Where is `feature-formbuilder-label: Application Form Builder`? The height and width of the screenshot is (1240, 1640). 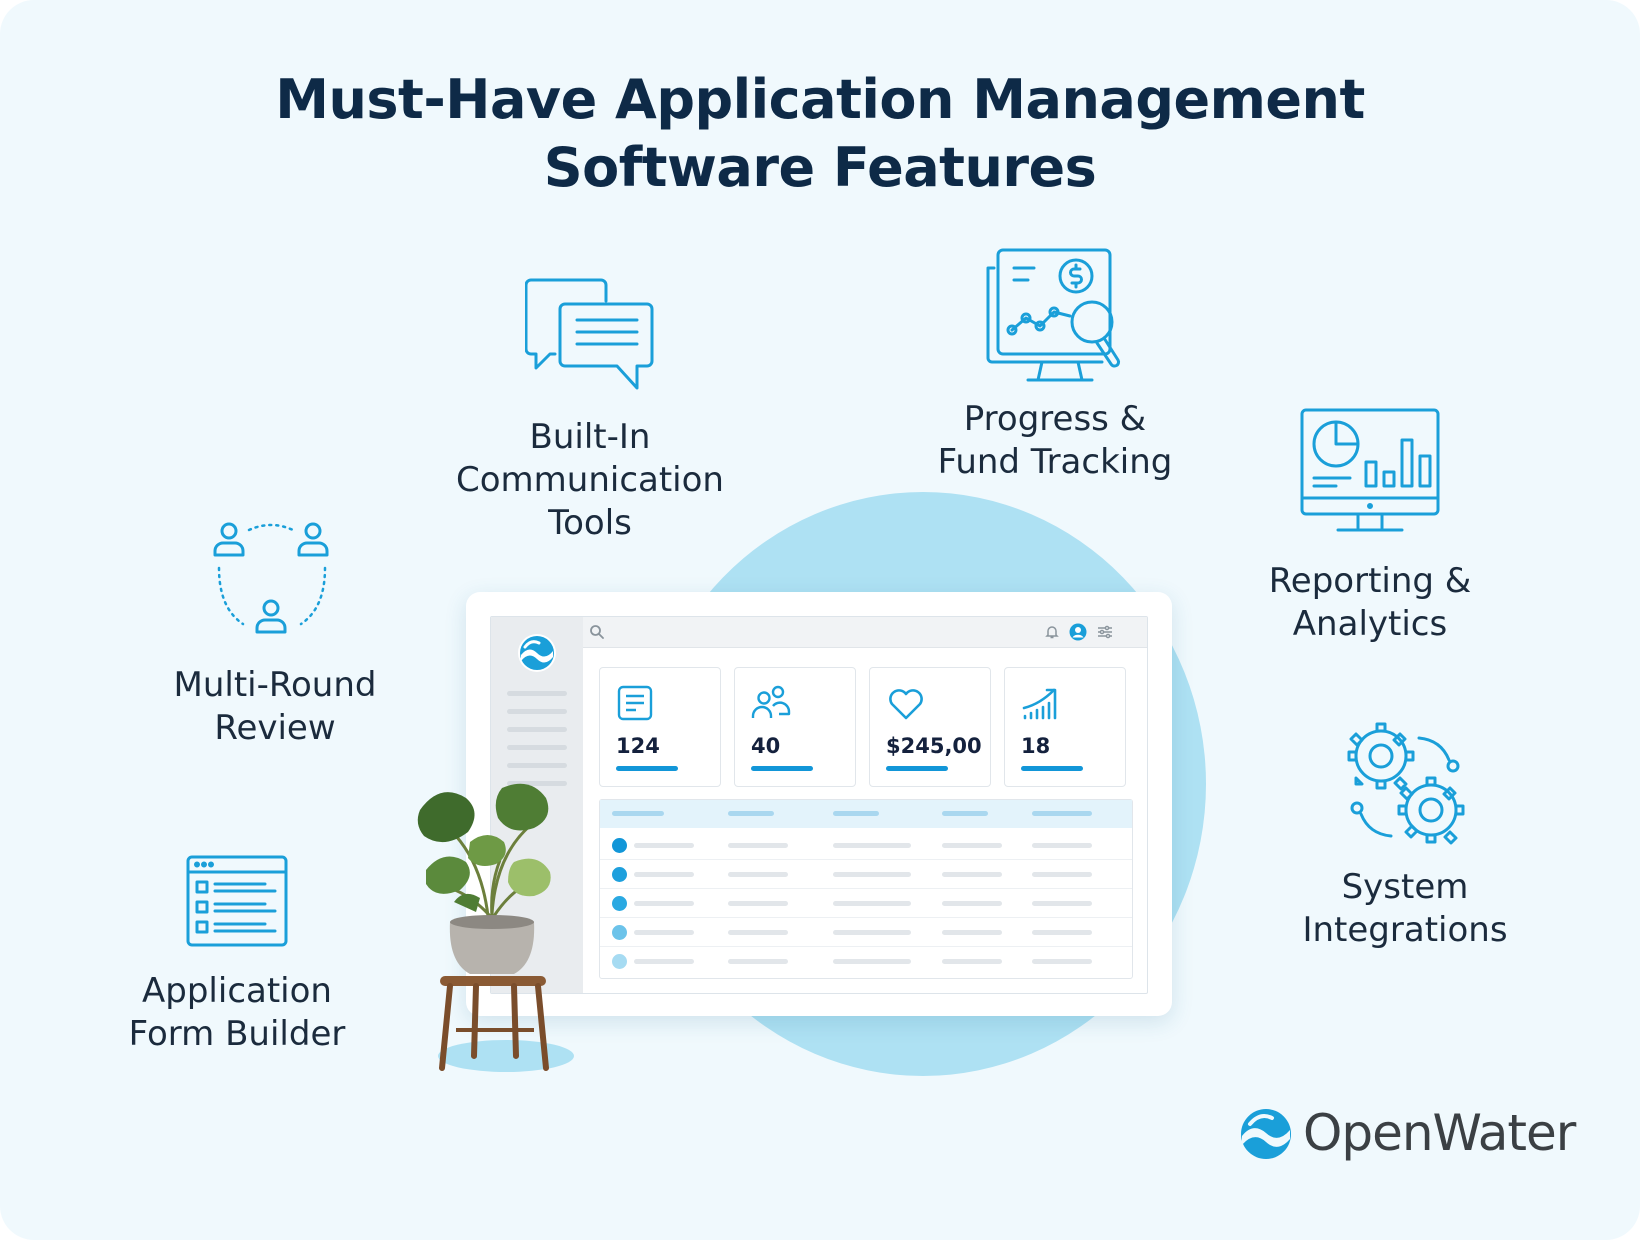
feature-formbuilder-label: Application Form Builder is located at coordinates (237, 1012).